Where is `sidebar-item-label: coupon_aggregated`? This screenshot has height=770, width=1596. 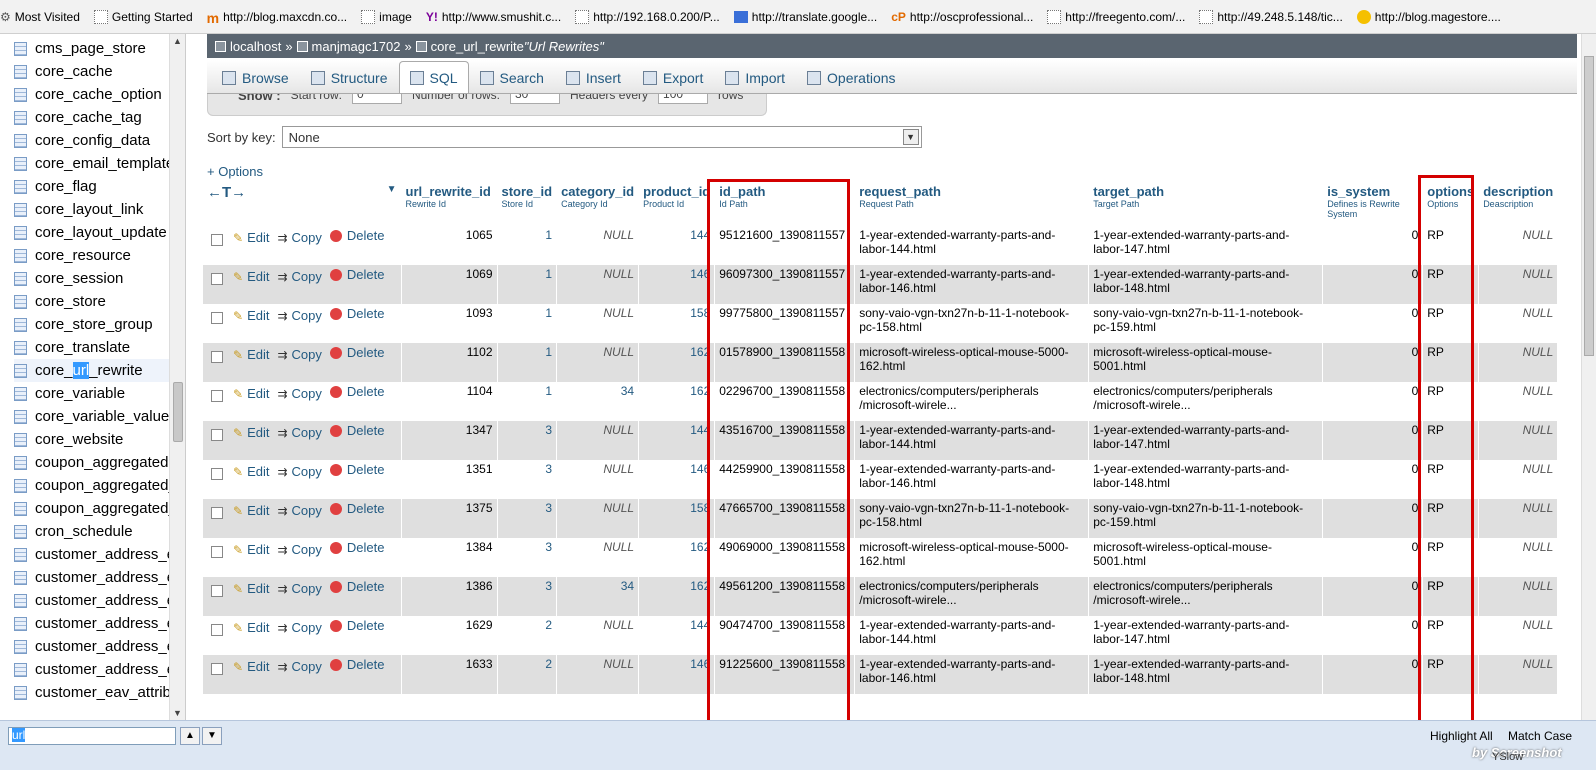
sidebar-item-label: coupon_aggregated is located at coordinates (101, 462).